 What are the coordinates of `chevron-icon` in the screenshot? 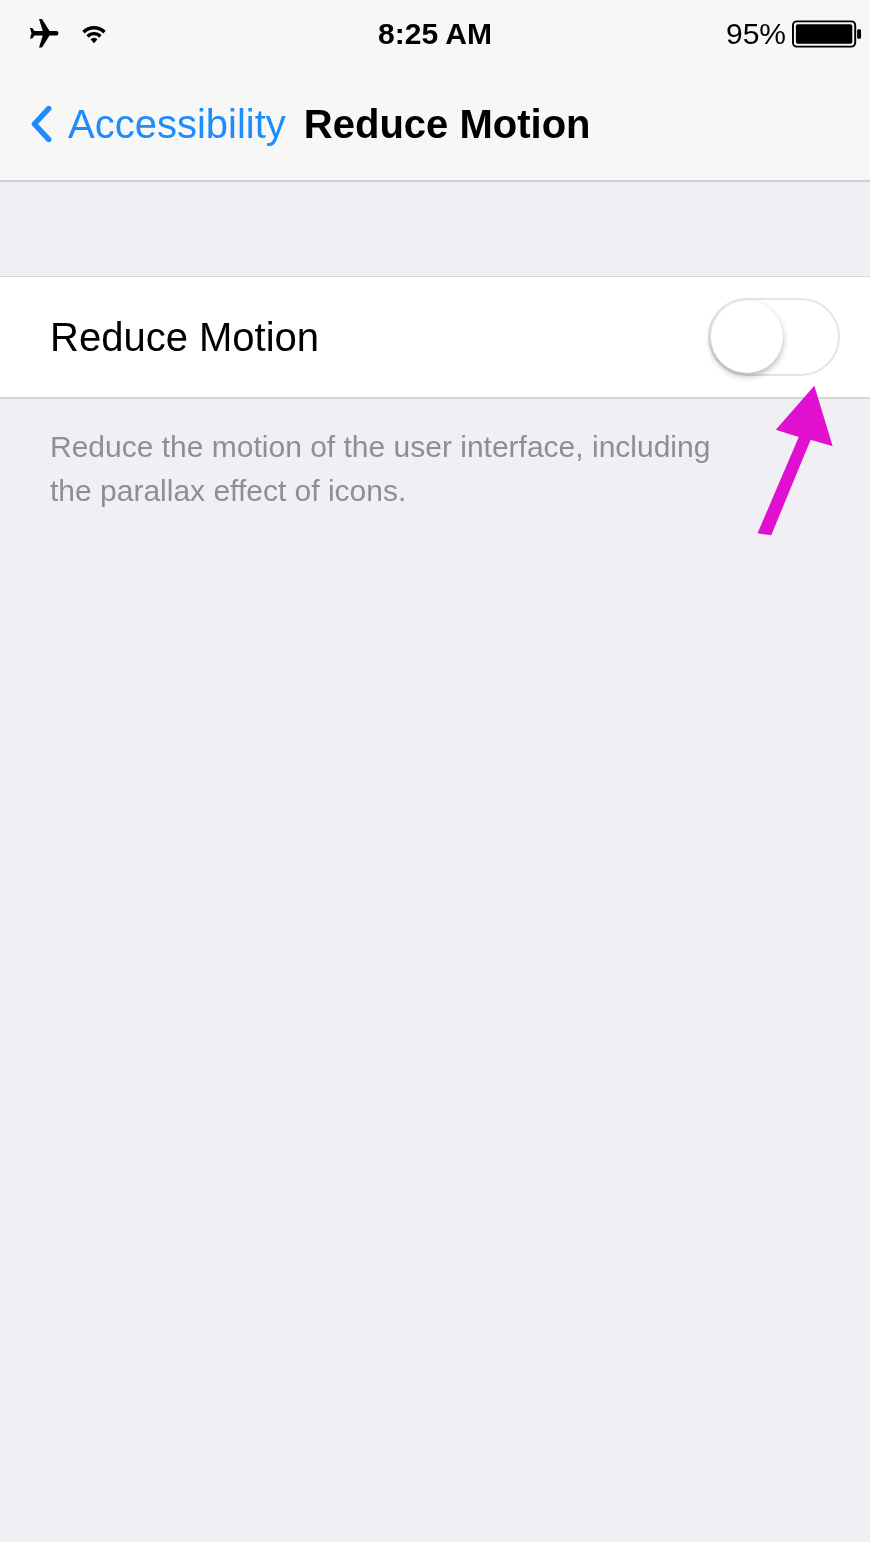 It's located at (41, 124).